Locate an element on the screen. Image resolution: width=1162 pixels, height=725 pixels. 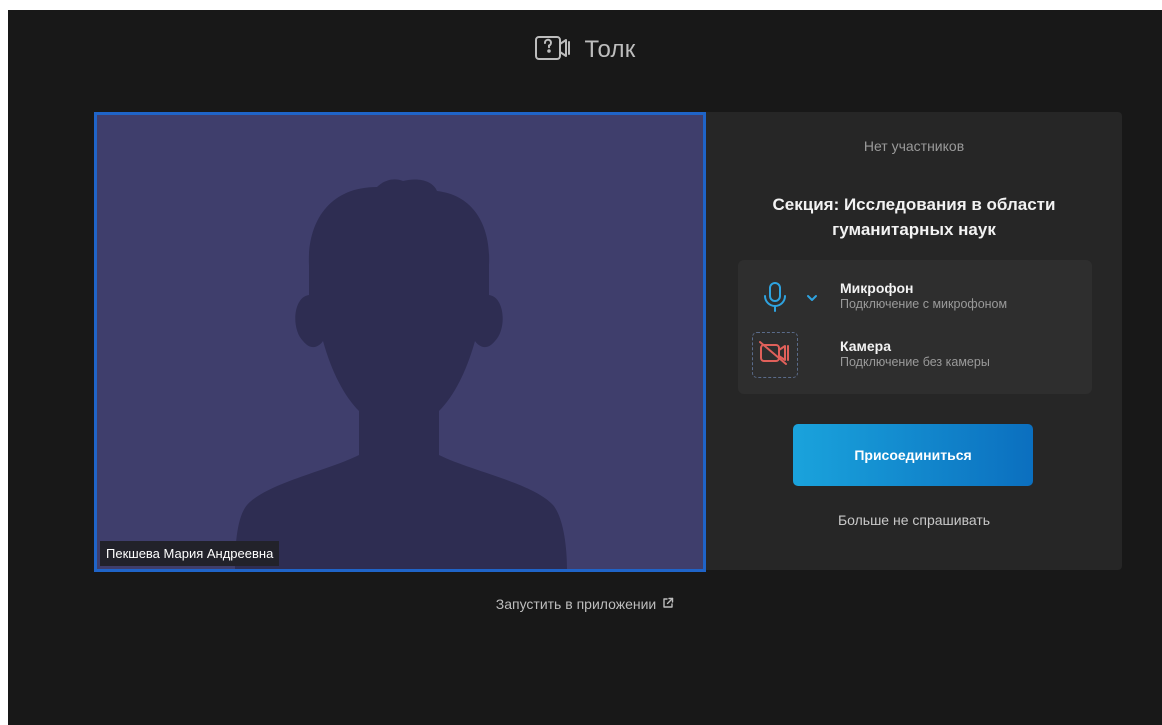
participant-name-tag: Пекшева Мария Андреевна is located at coordinates (190, 553).